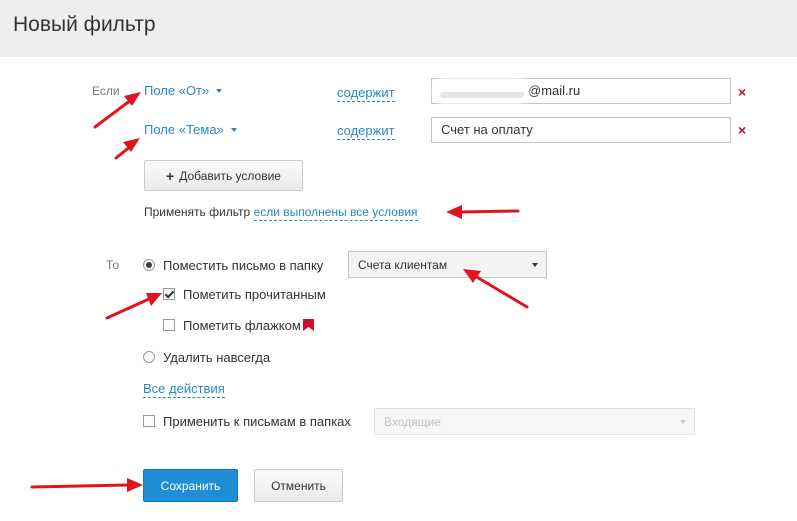 The width and height of the screenshot is (797, 521). What do you see at coordinates (398, 28) in the screenshot?
I see `header: Новый фильтр` at bounding box center [398, 28].